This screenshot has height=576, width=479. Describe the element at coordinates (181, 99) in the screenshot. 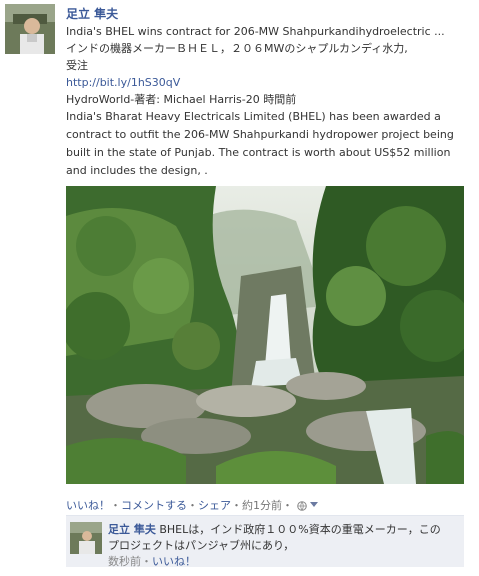

I see `link-source: HydroWorld-著者: Michael Harris-20 時間前` at that location.